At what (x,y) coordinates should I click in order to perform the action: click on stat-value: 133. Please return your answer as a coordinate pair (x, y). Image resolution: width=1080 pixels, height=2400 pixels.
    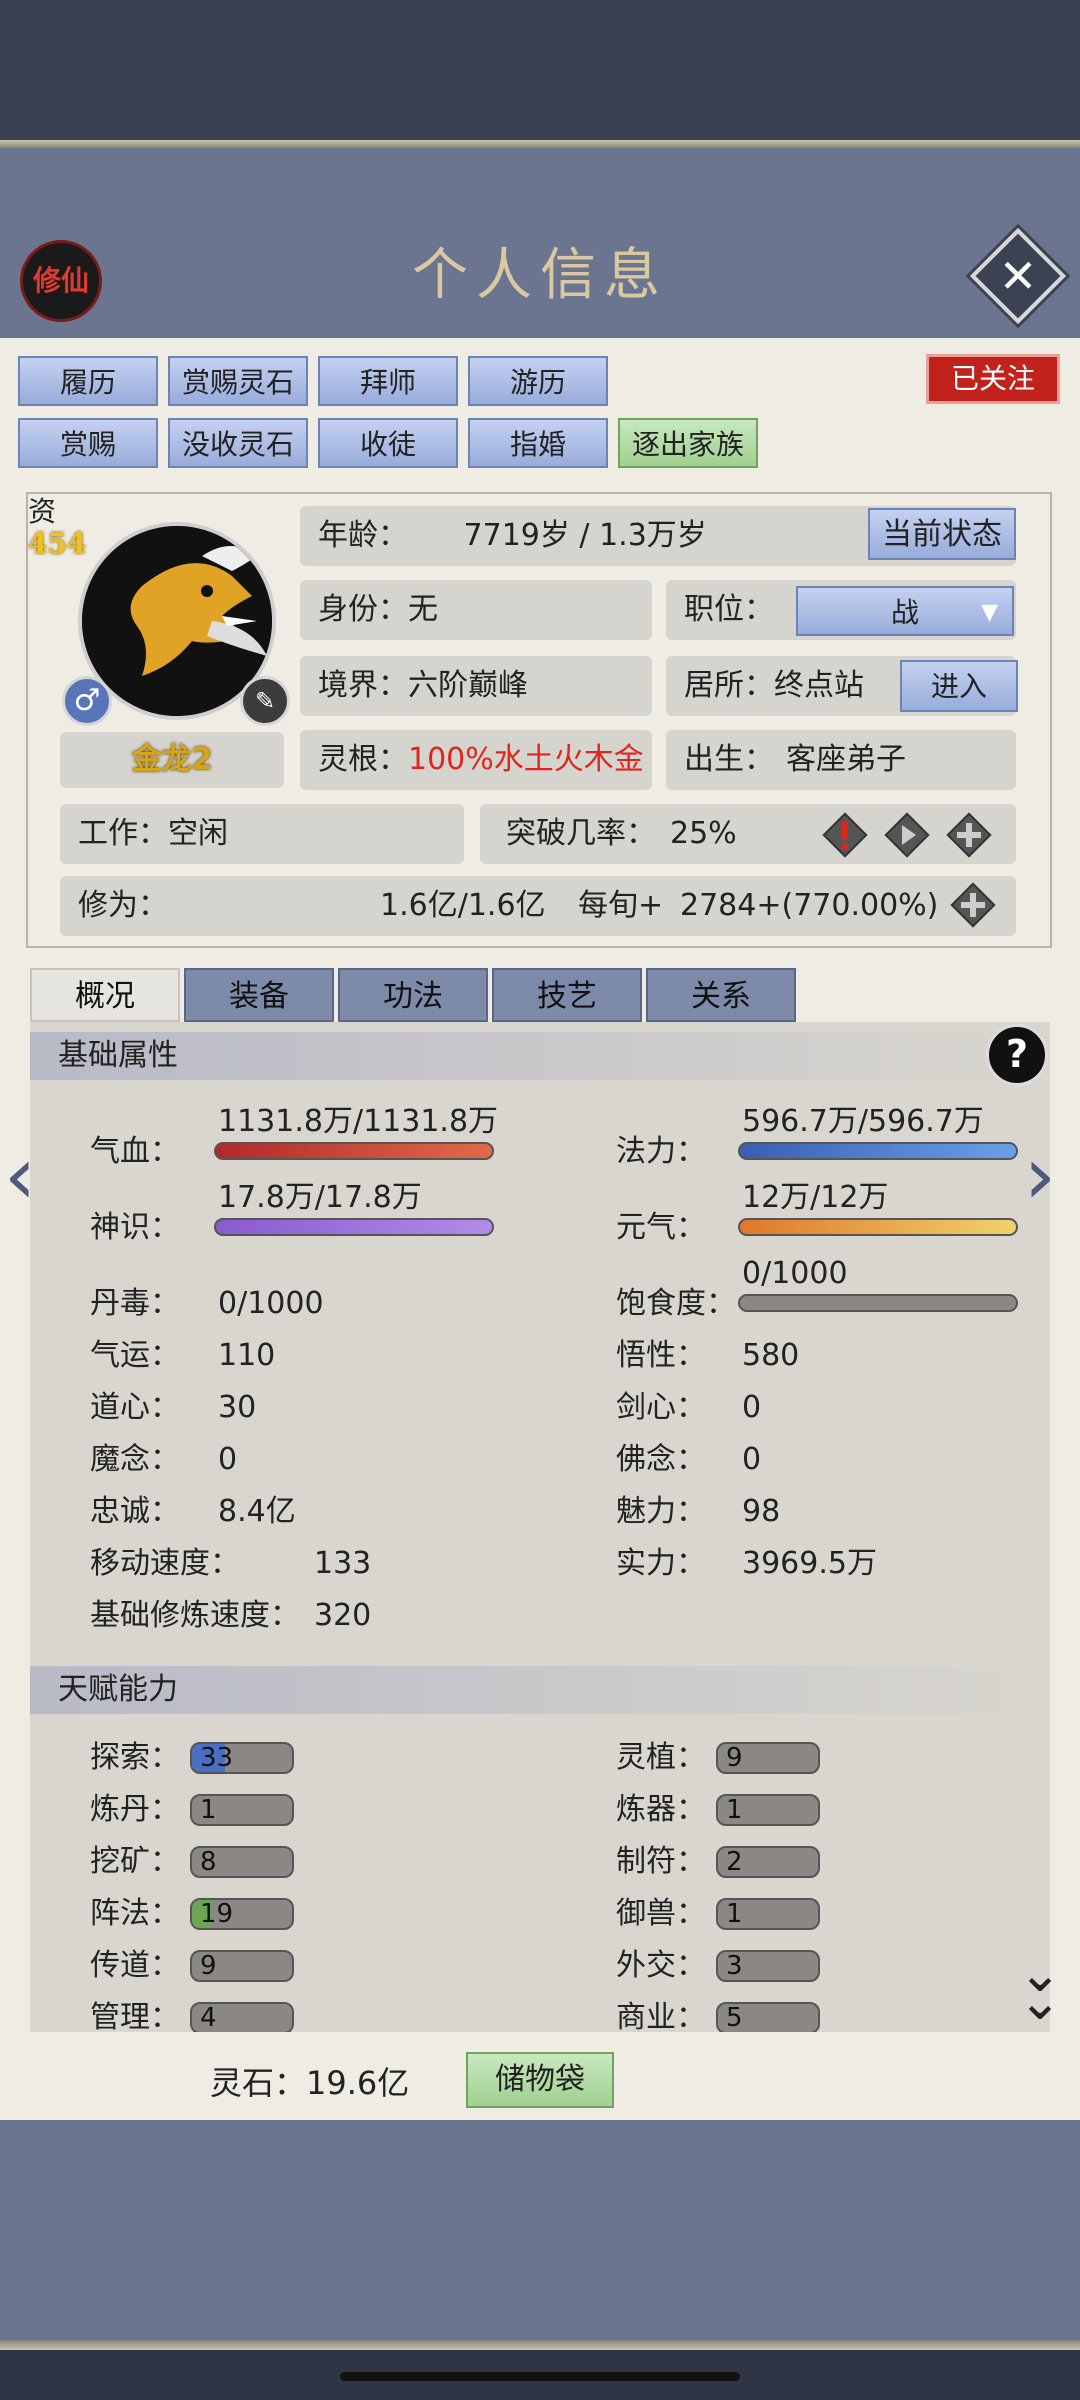
    Looking at the image, I should click on (343, 1563).